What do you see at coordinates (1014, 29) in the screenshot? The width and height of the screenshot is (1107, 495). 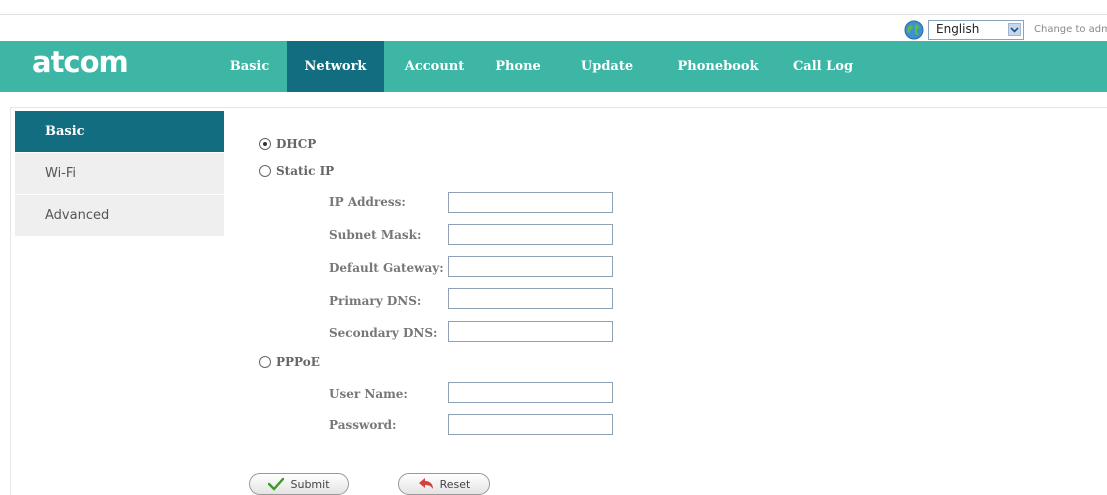 I see `chevron-down-icon` at bounding box center [1014, 29].